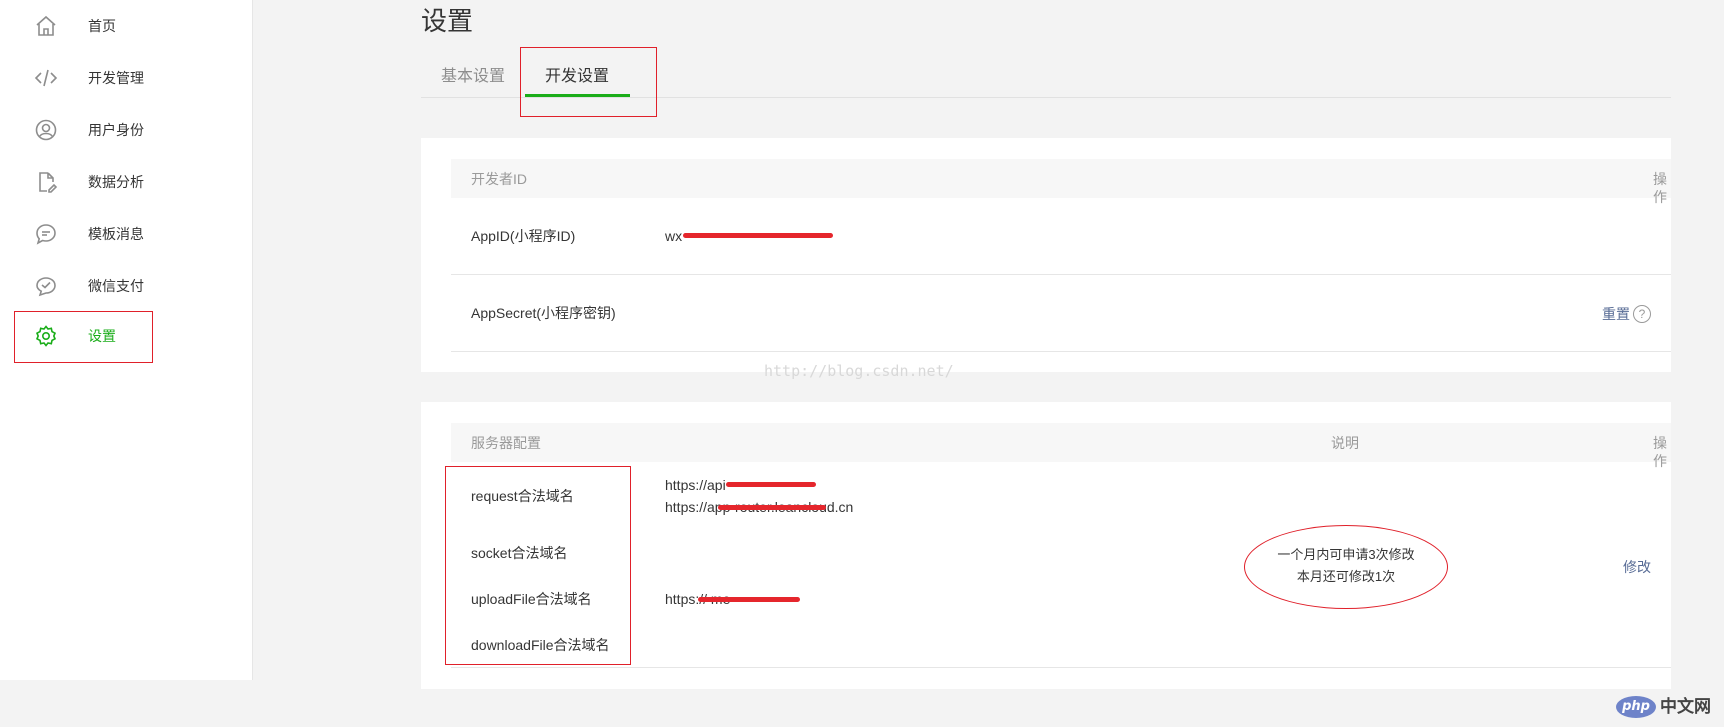 This screenshot has width=1724, height=727. I want to click on header-developer-id: 开发者ID, so click(499, 179).